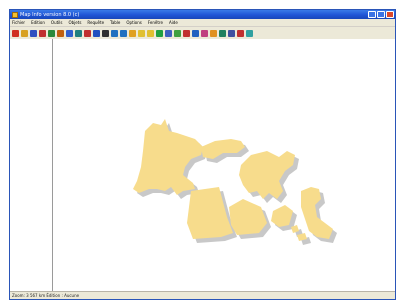 The height and width of the screenshot is (302, 397). What do you see at coordinates (133, 22) in the screenshot?
I see `menu-item-options: Options` at bounding box center [133, 22].